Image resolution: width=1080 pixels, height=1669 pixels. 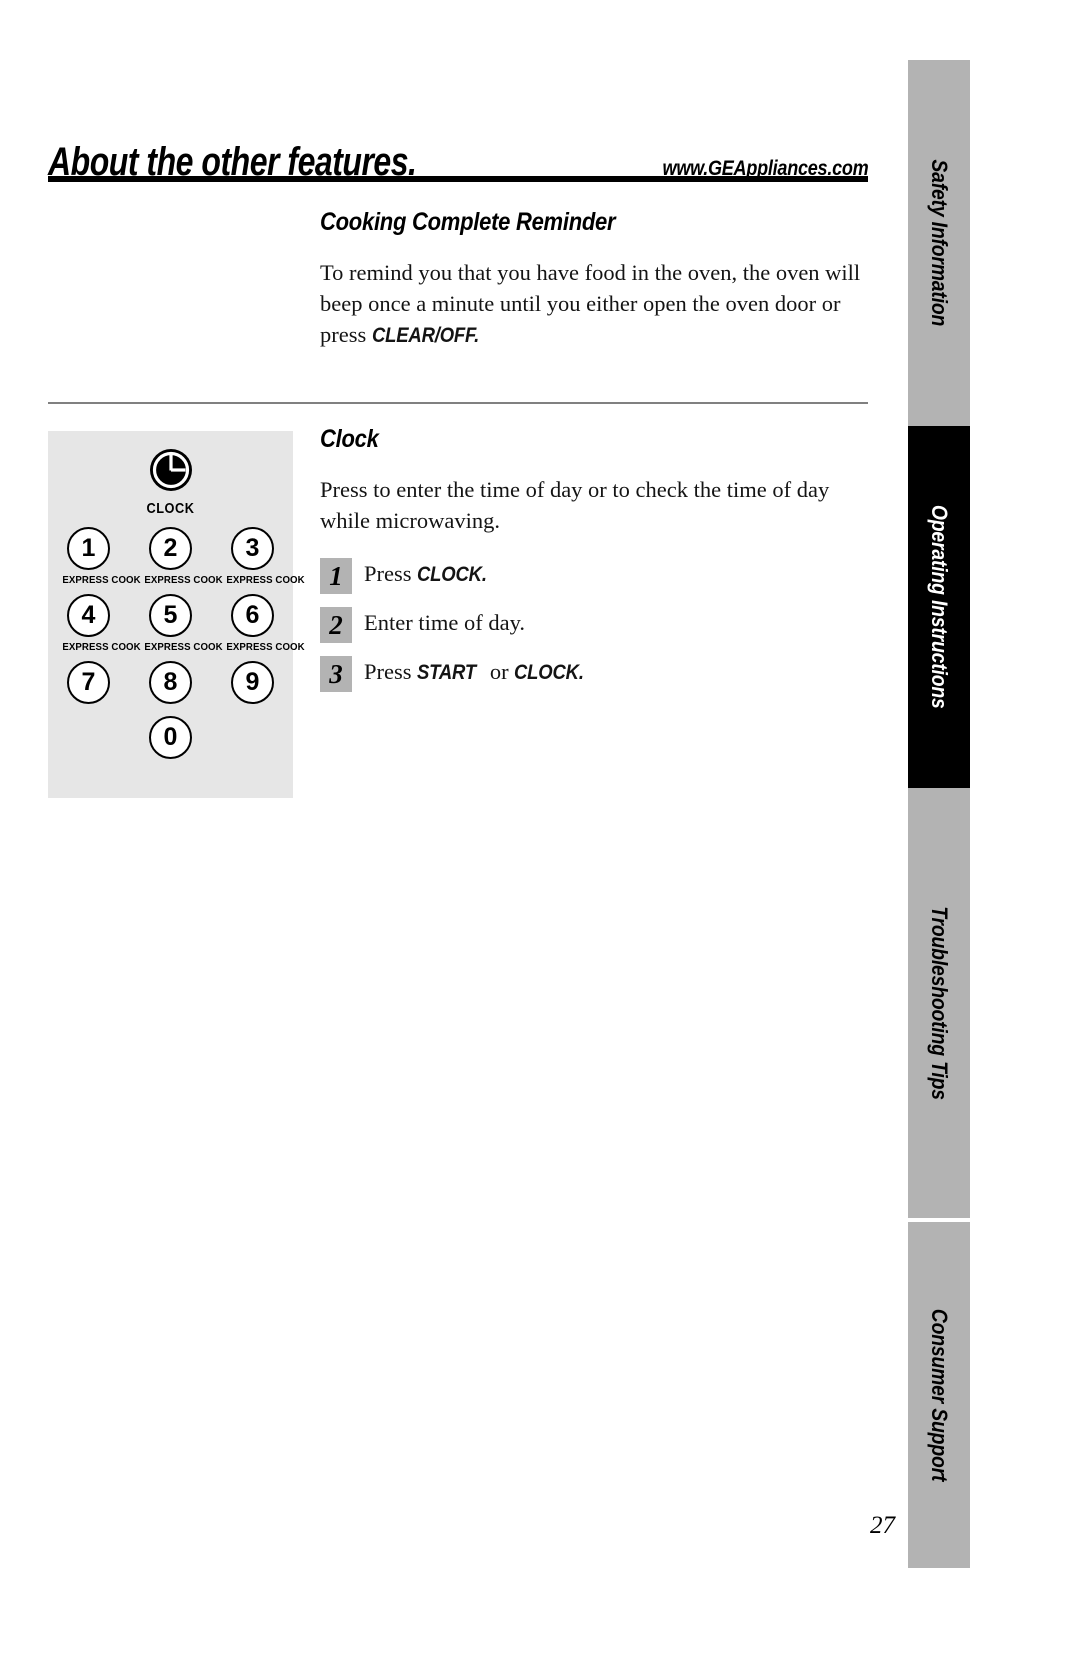 What do you see at coordinates (101, 580) in the screenshot?
I see `keypad-sublabel-1: EXPRESS COOK` at bounding box center [101, 580].